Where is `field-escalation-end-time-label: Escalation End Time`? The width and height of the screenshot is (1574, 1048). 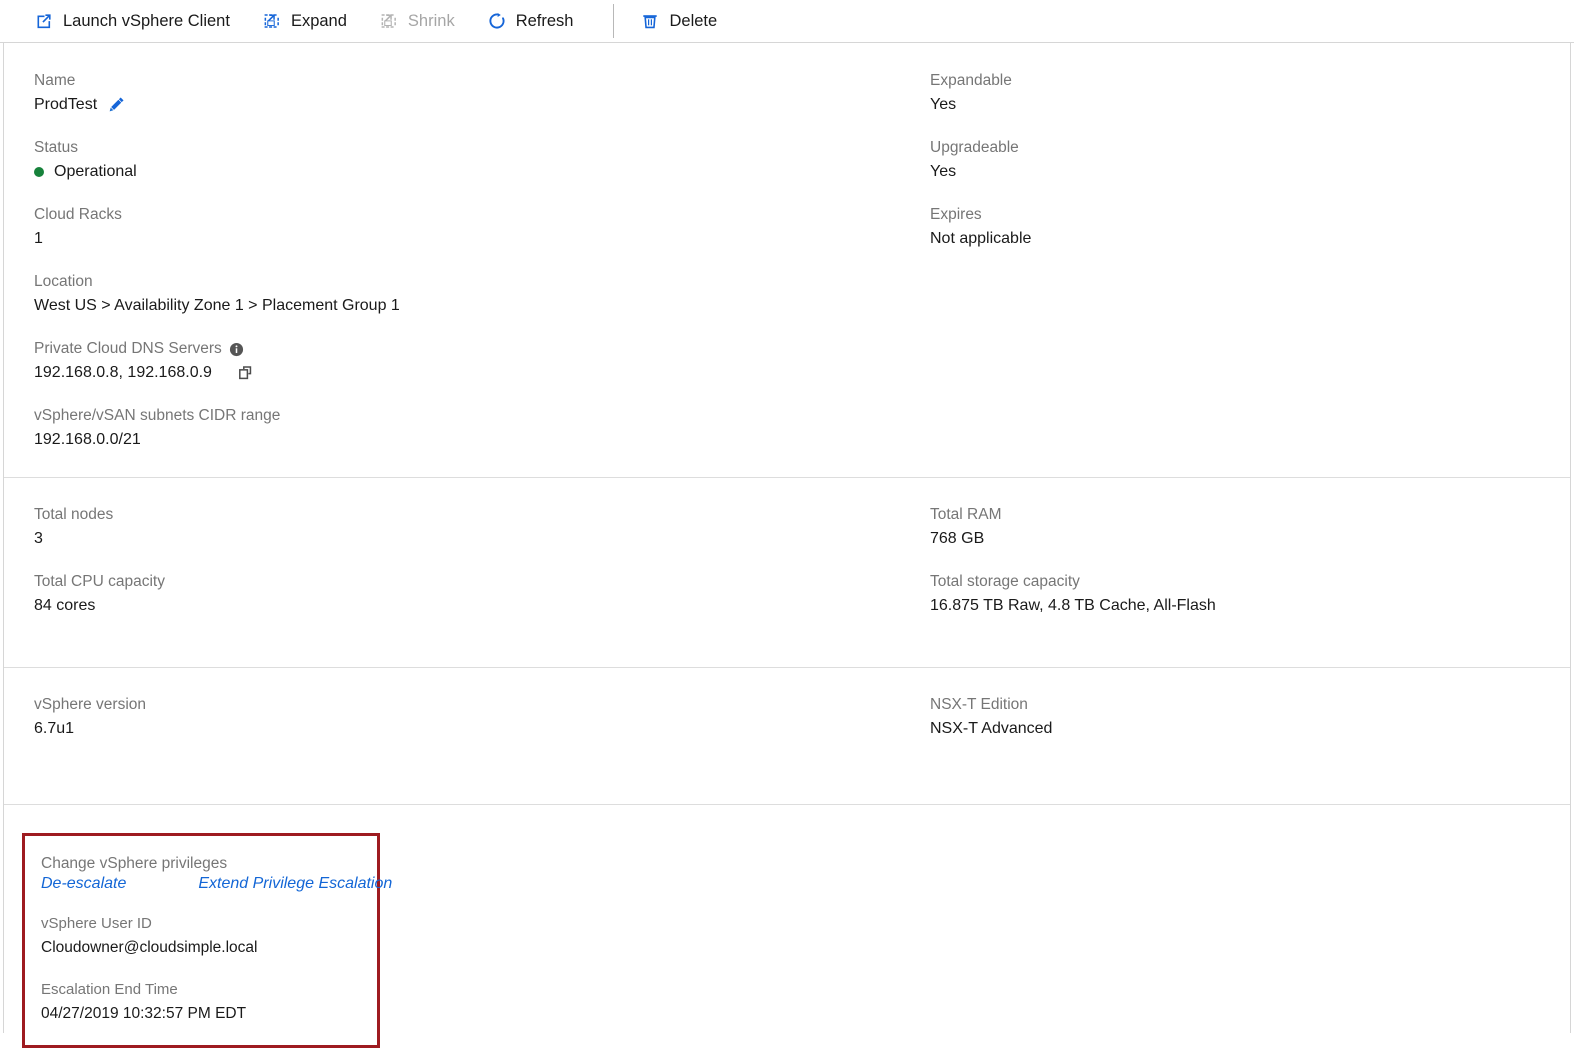
field-escalation-end-time-label: Escalation End Time is located at coordinates (109, 989).